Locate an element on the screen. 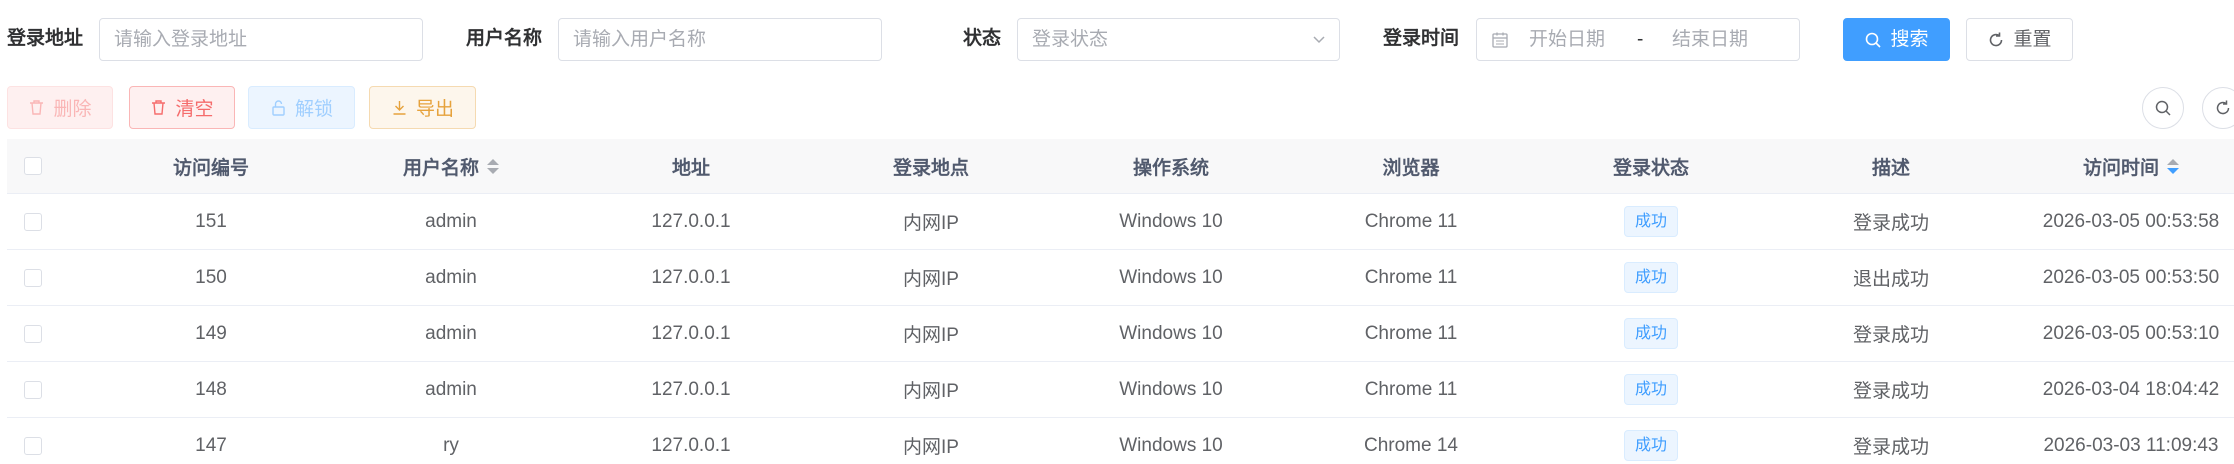 The width and height of the screenshot is (2234, 464). login-time-range-picker: 开始日期 - 结束日期 is located at coordinates (1638, 39).